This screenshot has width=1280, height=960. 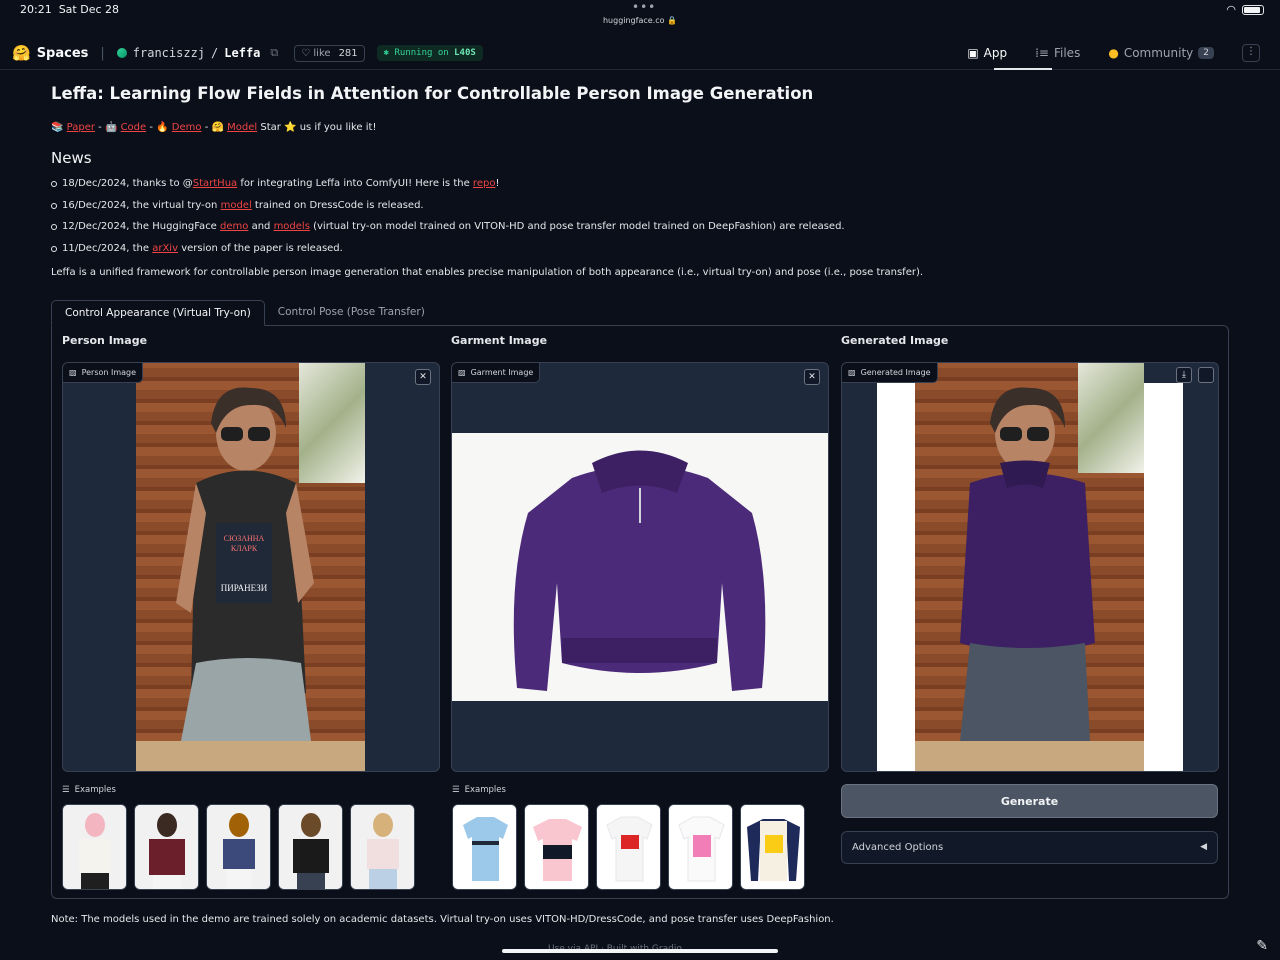 I want to click on browser-menu-dots: •••, so click(x=644, y=7).